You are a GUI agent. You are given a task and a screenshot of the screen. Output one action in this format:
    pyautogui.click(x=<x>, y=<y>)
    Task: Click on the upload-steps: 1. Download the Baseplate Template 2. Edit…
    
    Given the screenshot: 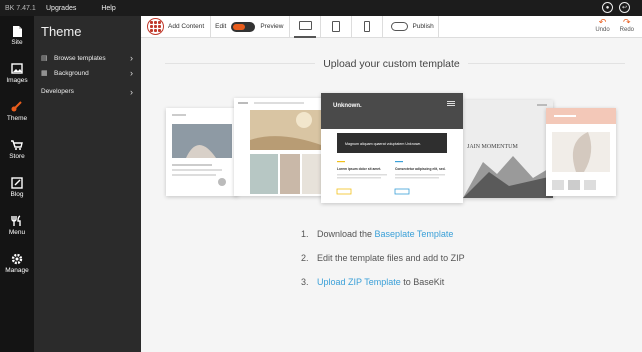 What is the action you would take?
    pyautogui.click(x=383, y=265)
    